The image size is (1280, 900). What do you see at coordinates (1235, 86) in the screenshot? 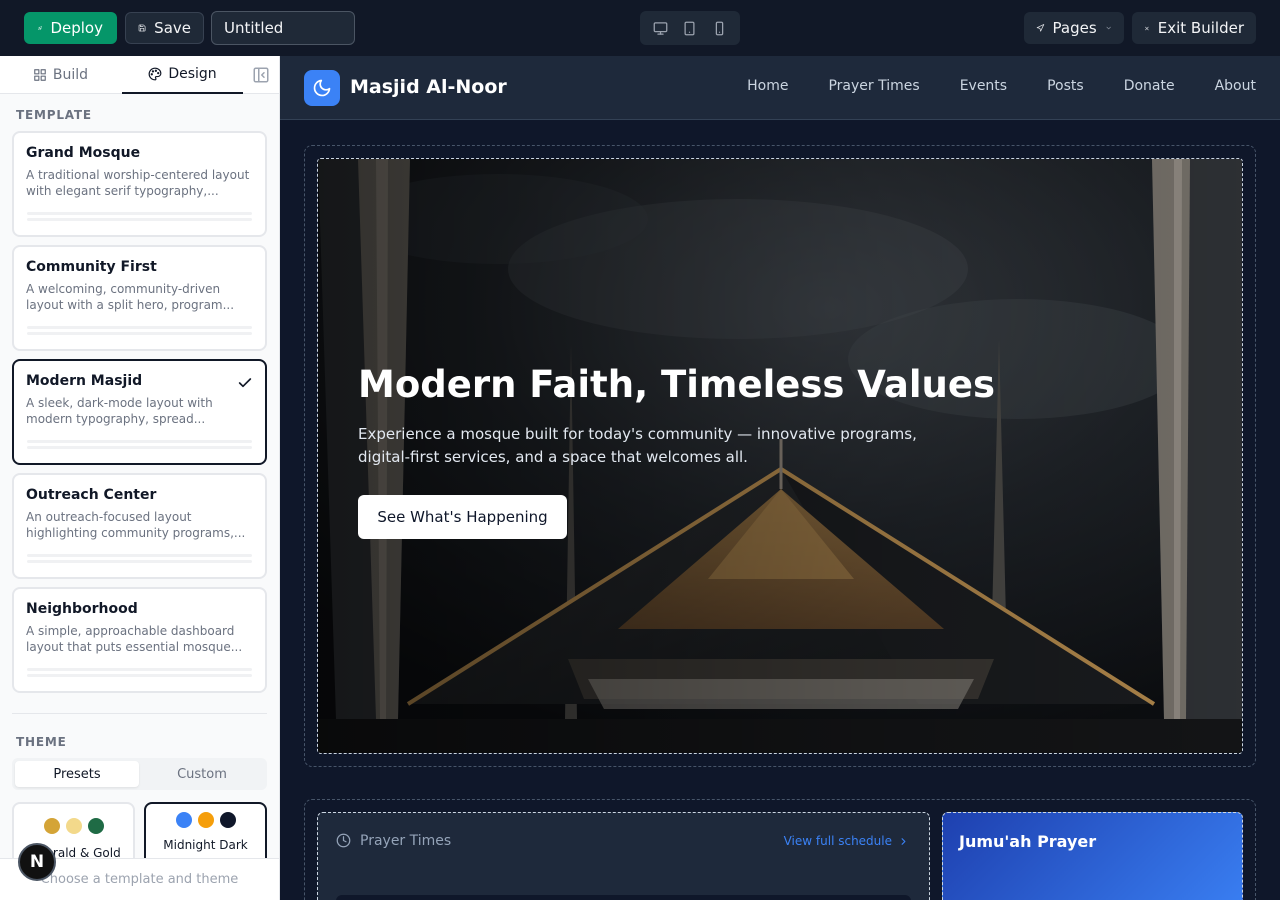
I see `nav-link-about: About` at bounding box center [1235, 86].